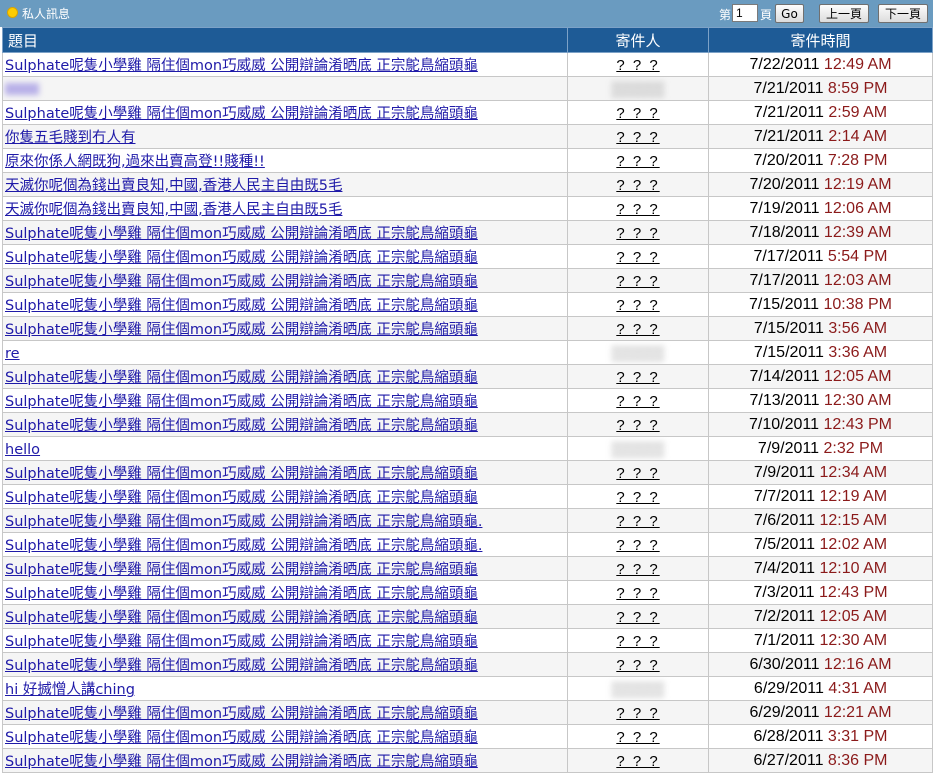 The height and width of the screenshot is (774, 933). Describe the element at coordinates (784, 664) in the screenshot. I see `sent-date: 6/30/2011` at that location.